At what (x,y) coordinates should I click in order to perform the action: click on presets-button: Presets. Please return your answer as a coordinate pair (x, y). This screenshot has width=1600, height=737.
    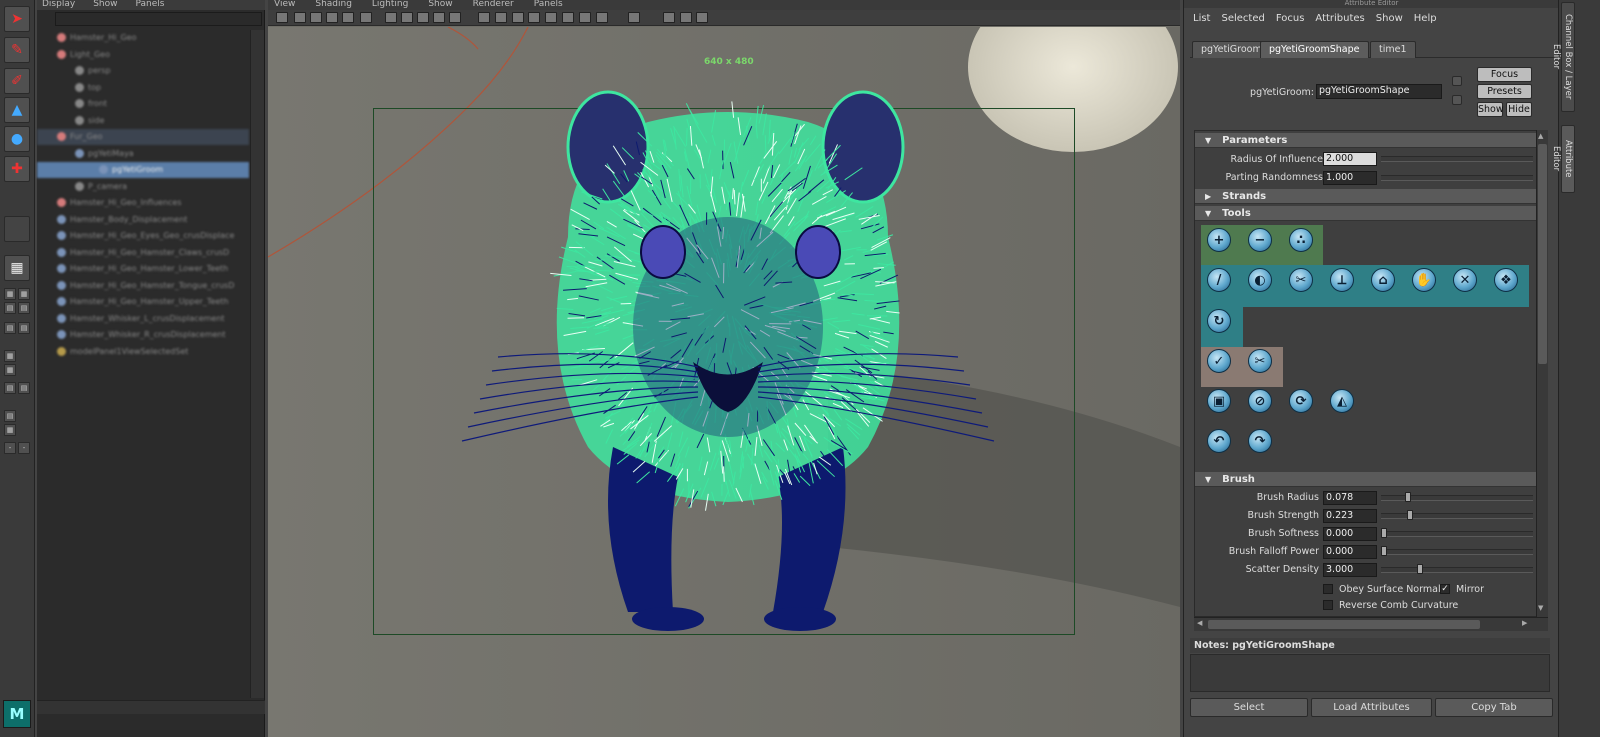
    Looking at the image, I should click on (1504, 91).